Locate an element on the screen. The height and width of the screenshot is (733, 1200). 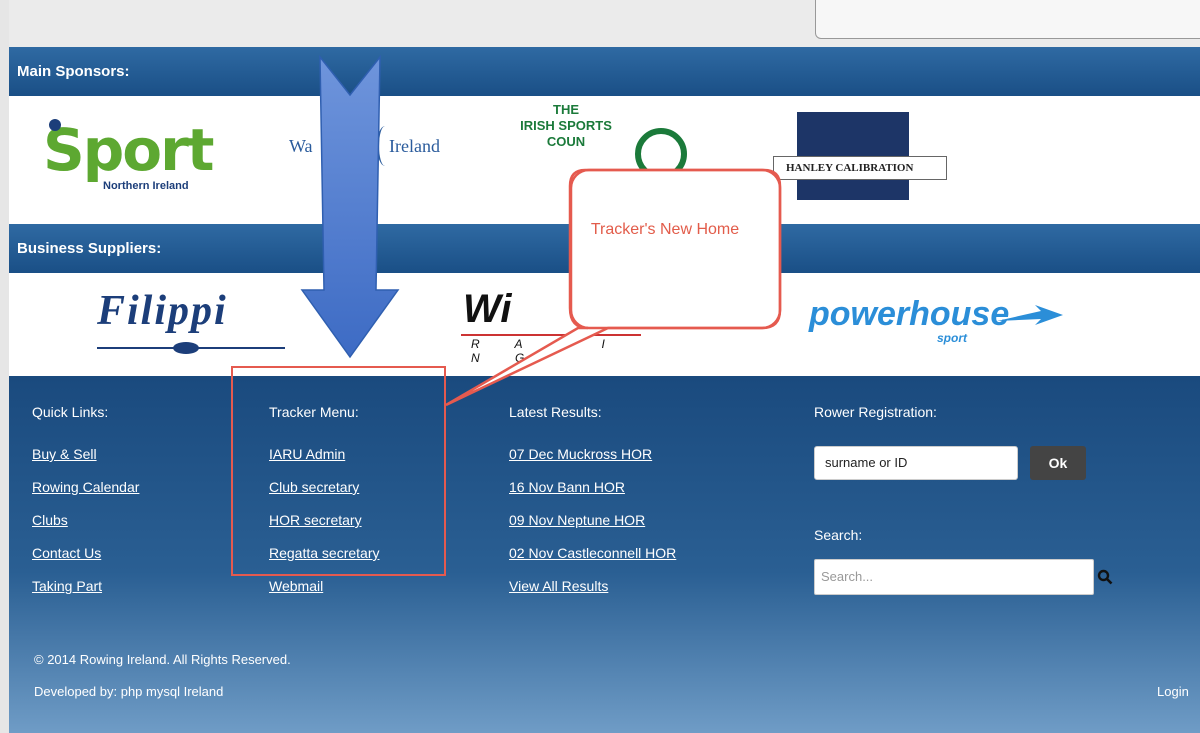
rower-id-input: surname or ID is located at coordinates (916, 463).